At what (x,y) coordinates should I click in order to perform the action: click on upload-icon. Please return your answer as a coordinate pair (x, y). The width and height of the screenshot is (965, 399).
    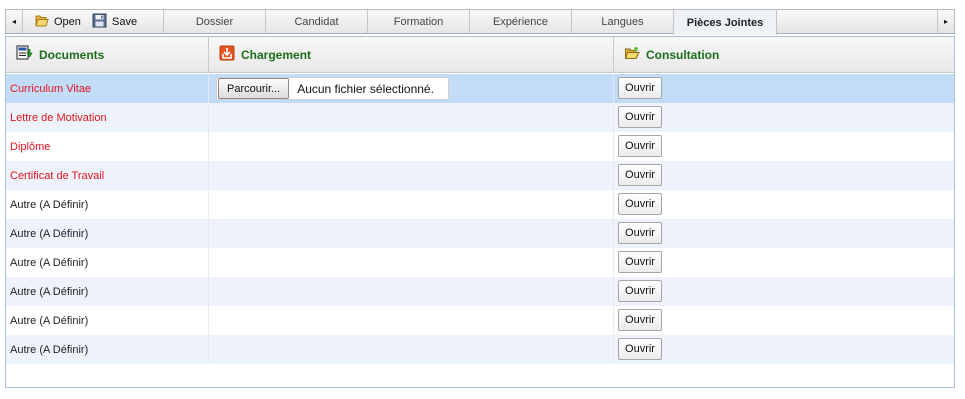
    Looking at the image, I should click on (227, 54).